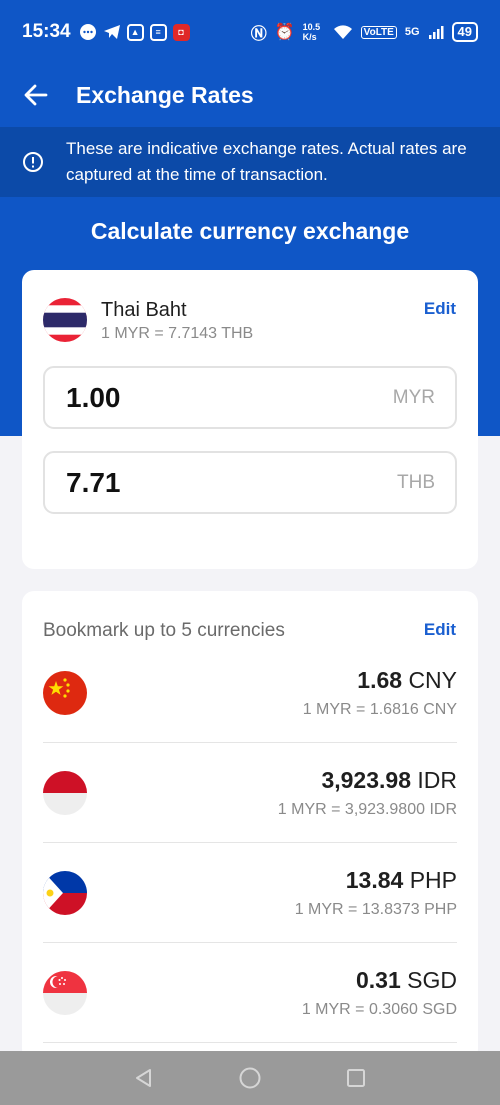 The width and height of the screenshot is (500, 1105). What do you see at coordinates (416, 482) in the screenshot?
I see `to-currency-code: THB` at bounding box center [416, 482].